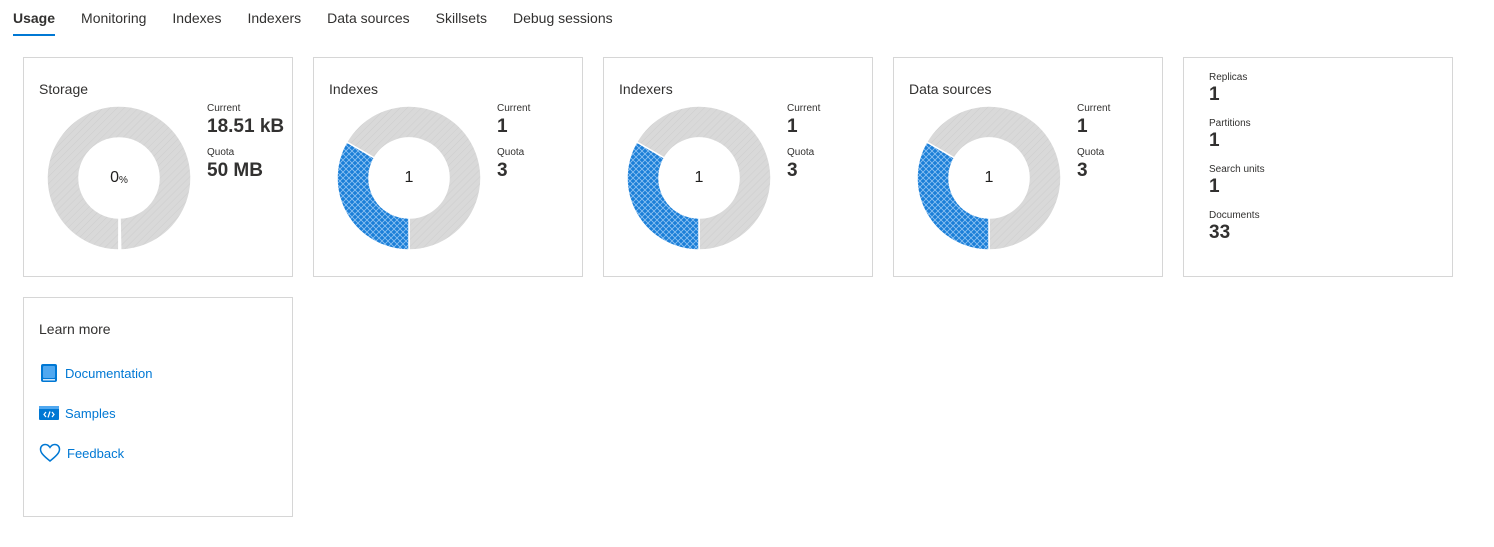 The image size is (1494, 547). Describe the element at coordinates (235, 170) in the screenshot. I see `storage-quota-value: 50 MB` at that location.